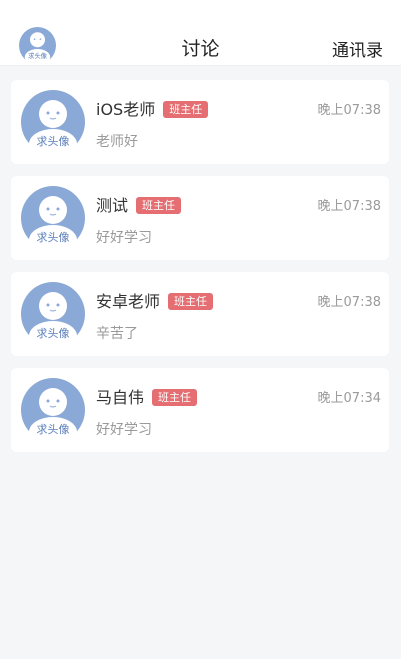 Image resolution: width=401 pixels, height=659 pixels. Describe the element at coordinates (117, 142) in the screenshot. I see `last-message: 老师好` at that location.